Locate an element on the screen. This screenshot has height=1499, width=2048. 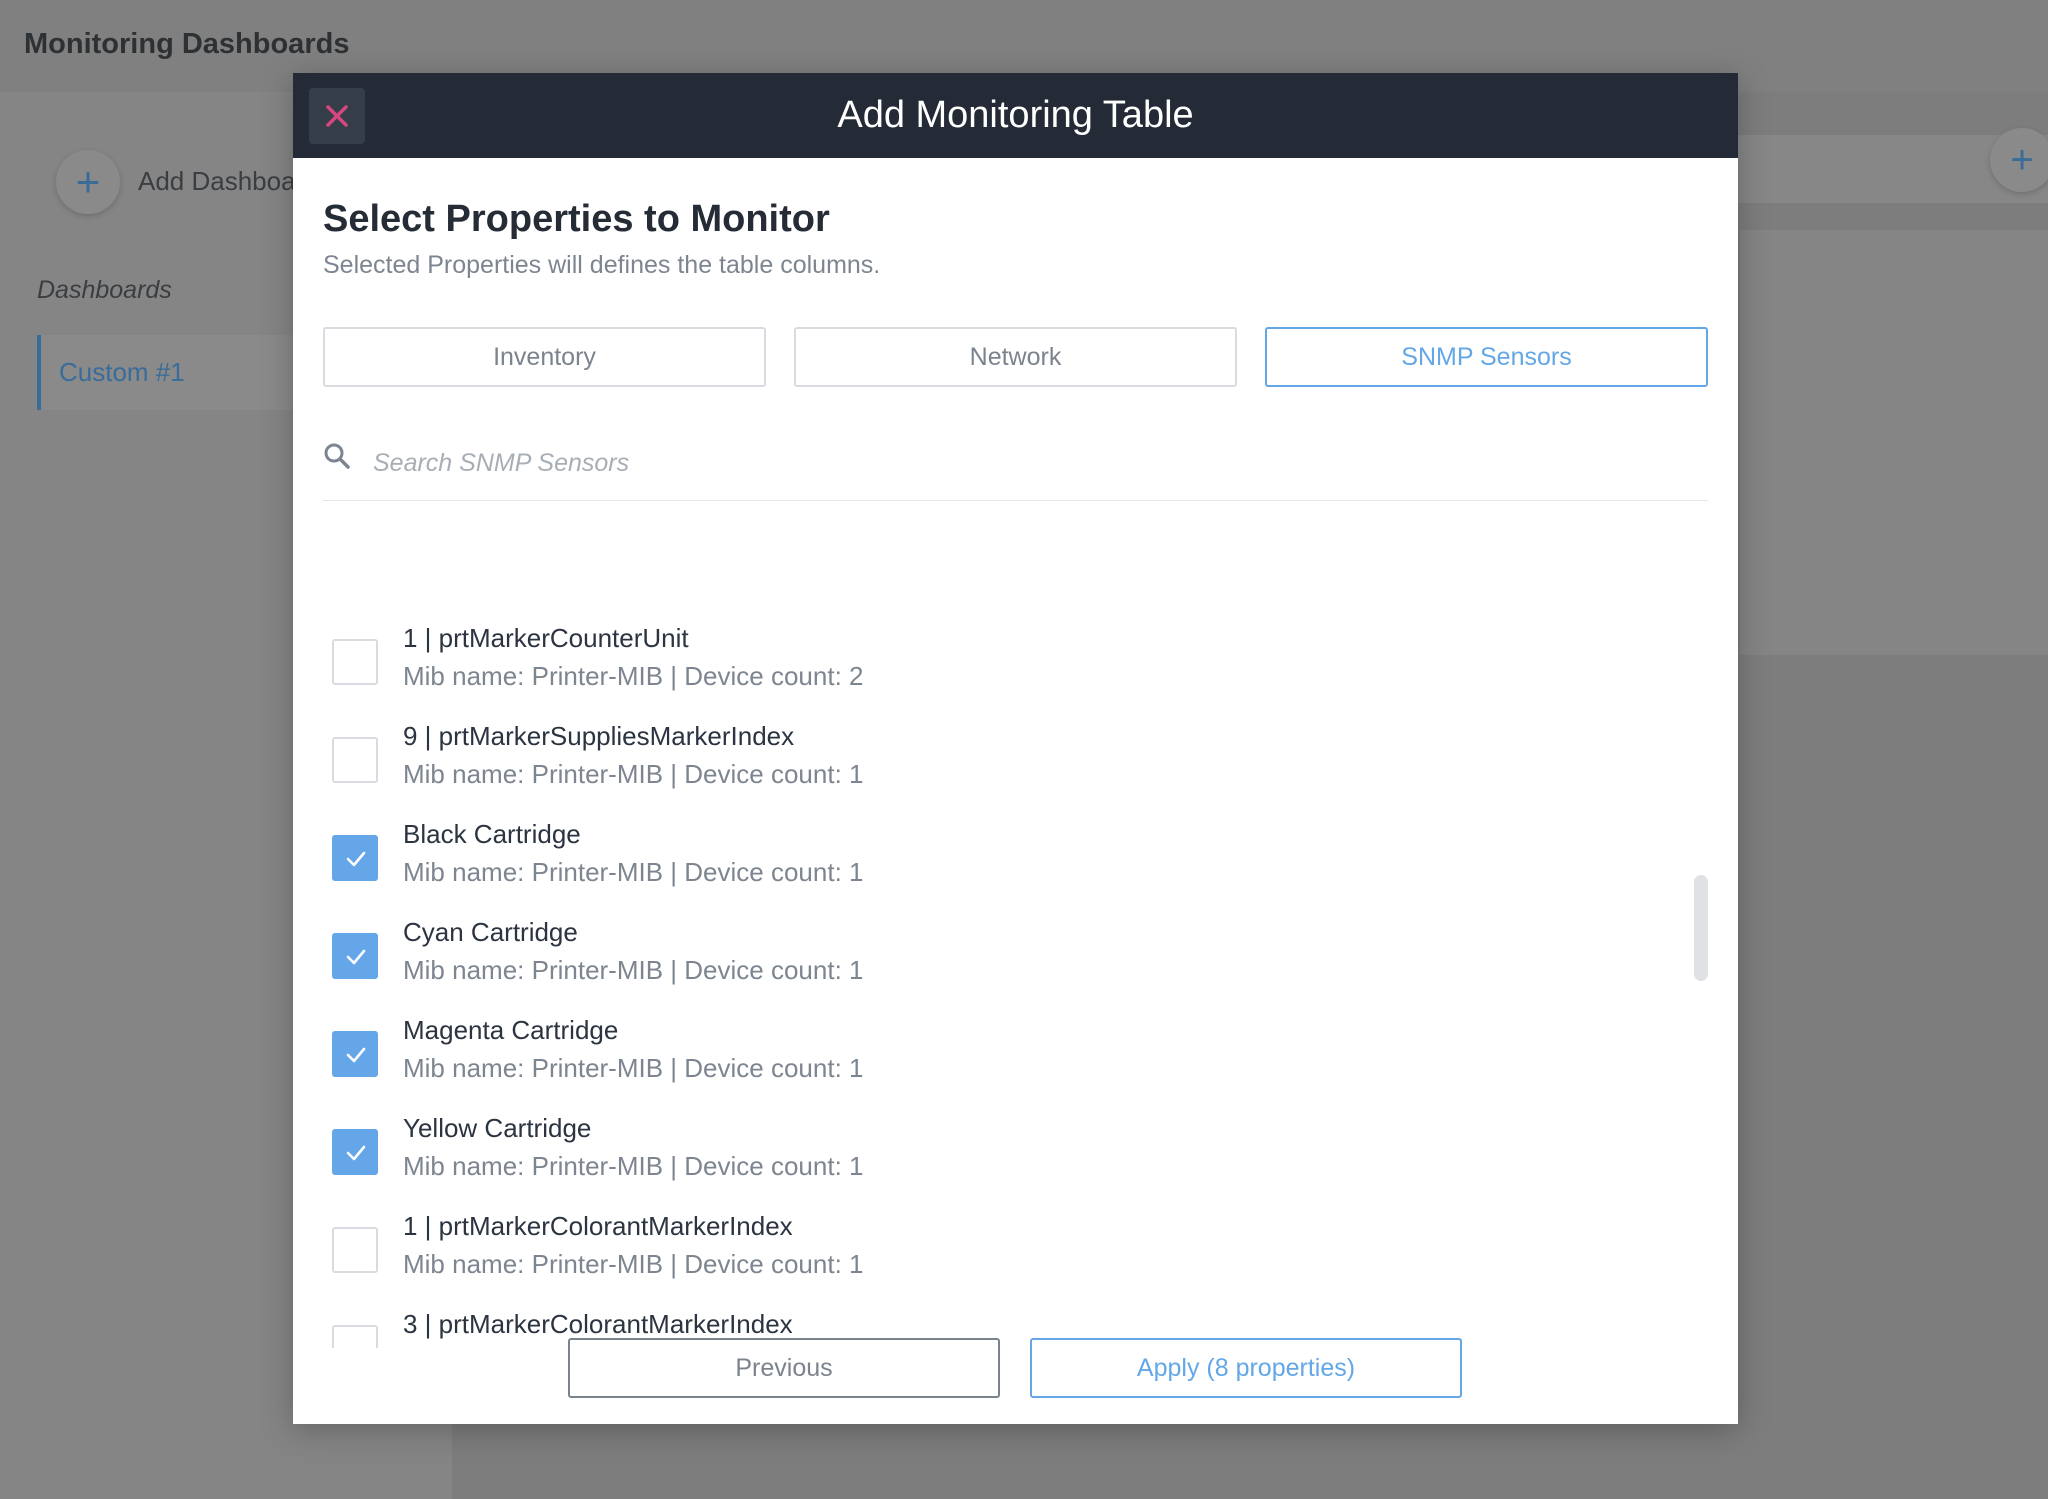
search-input is located at coordinates (1023, 463).